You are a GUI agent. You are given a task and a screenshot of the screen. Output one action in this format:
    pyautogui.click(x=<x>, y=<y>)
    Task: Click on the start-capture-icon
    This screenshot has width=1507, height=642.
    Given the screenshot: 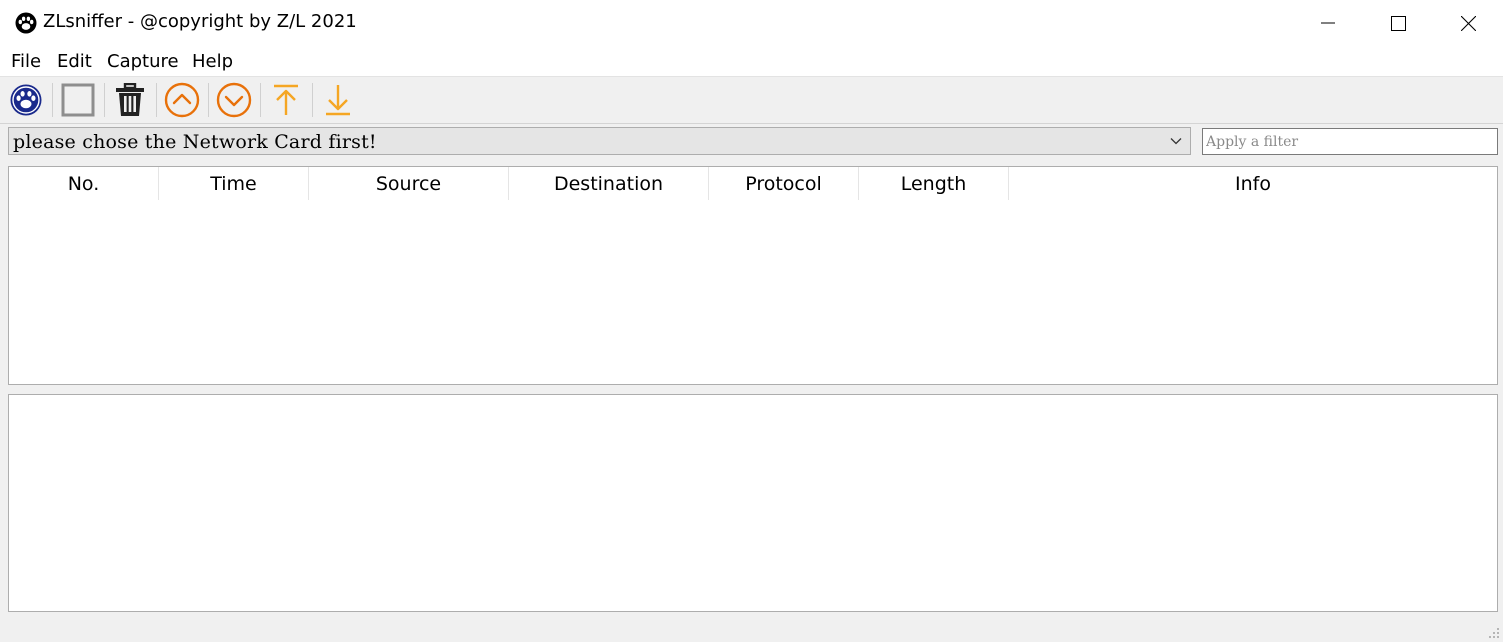 What is the action you would take?
    pyautogui.click(x=26, y=100)
    